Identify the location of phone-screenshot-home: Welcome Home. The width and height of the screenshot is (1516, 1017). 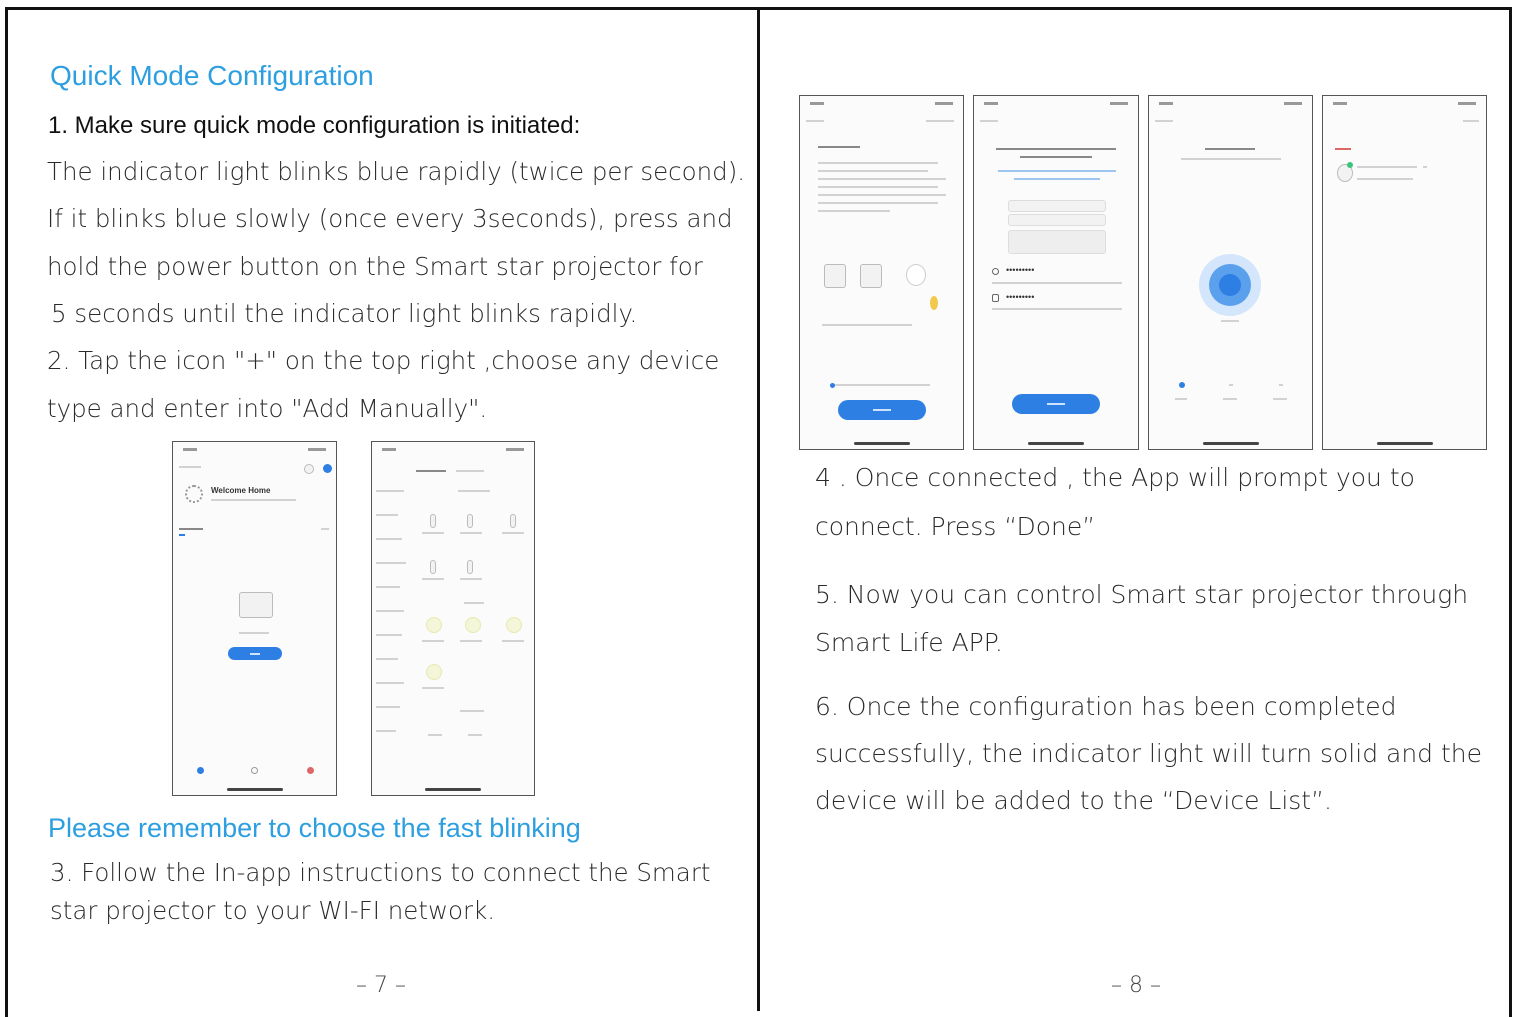
(254, 618).